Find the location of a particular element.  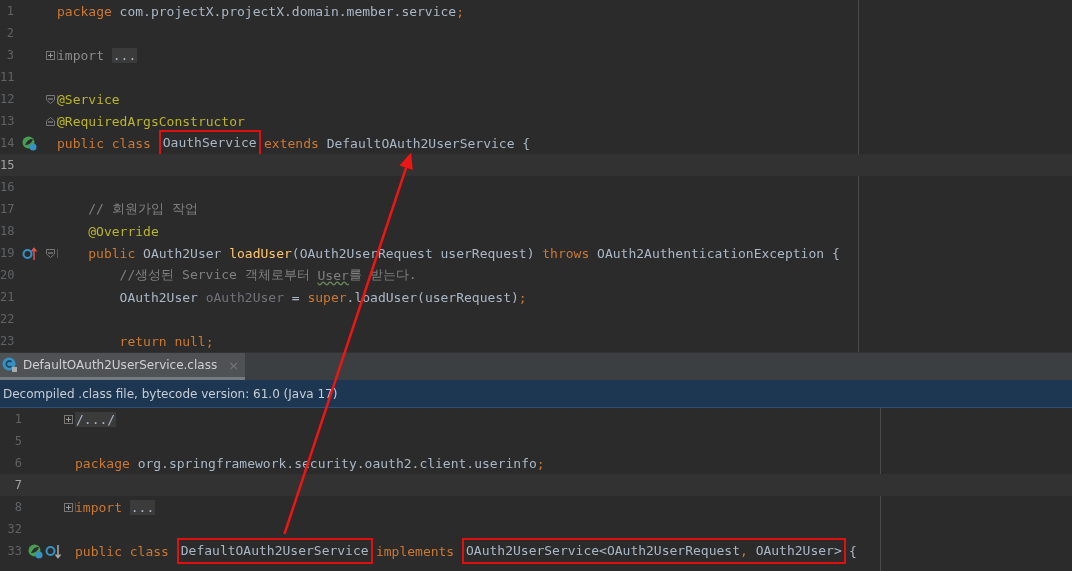

class-file-icon is located at coordinates (10, 365).